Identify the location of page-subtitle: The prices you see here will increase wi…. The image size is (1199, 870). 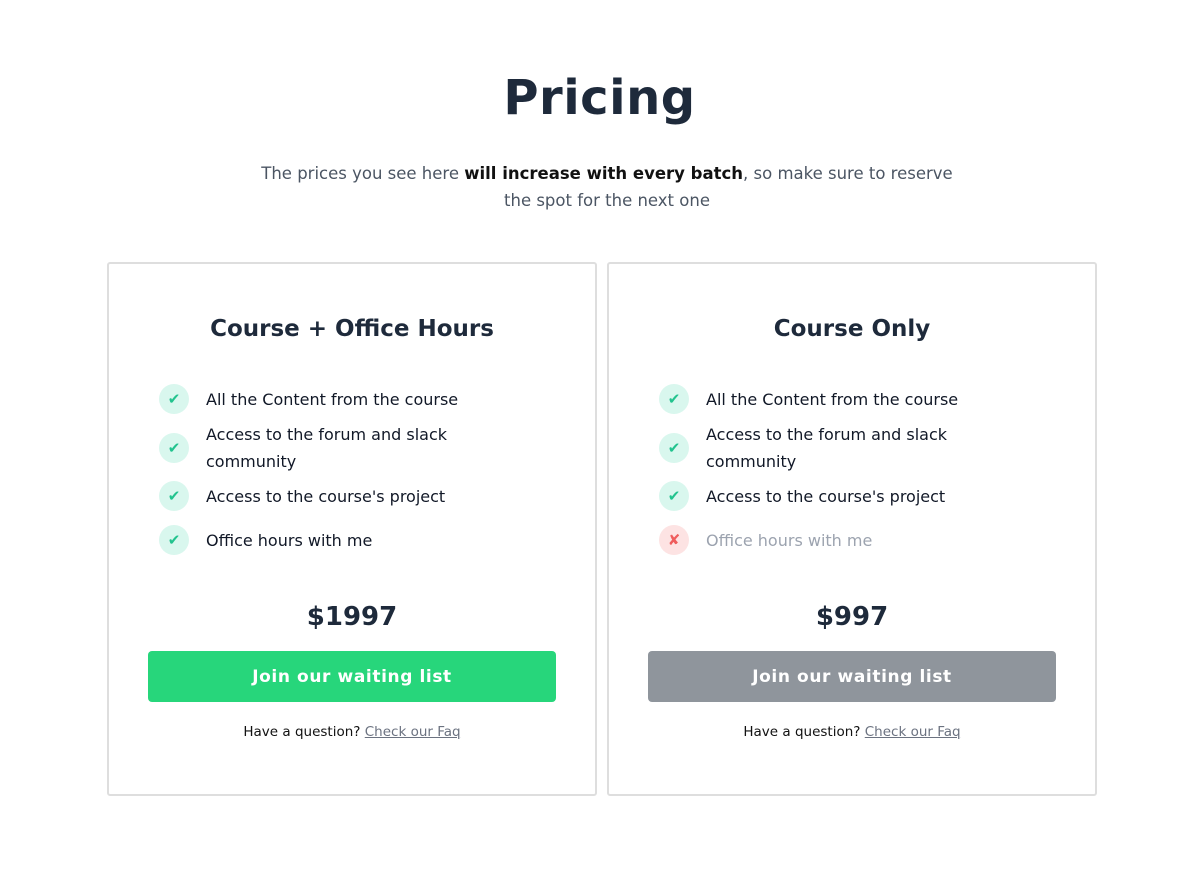
(607, 187).